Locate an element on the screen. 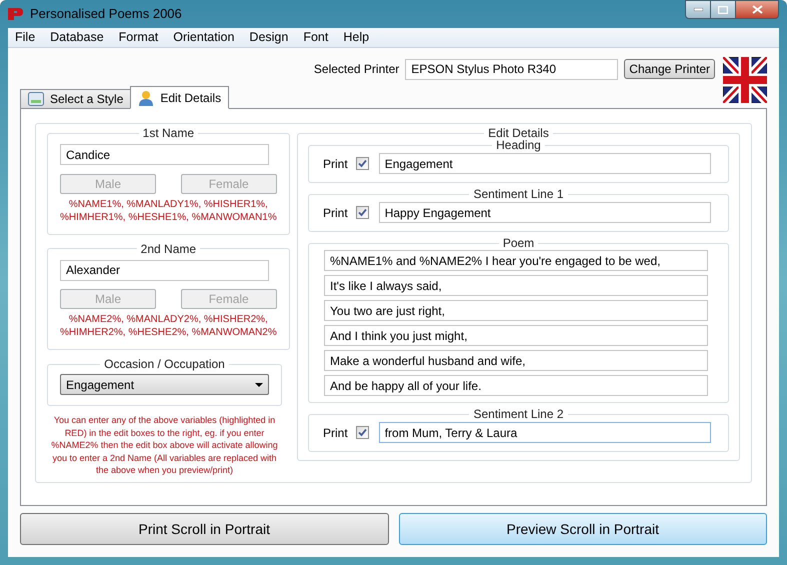 This screenshot has height=565, width=787. text-field: Engagement is located at coordinates (544, 163).